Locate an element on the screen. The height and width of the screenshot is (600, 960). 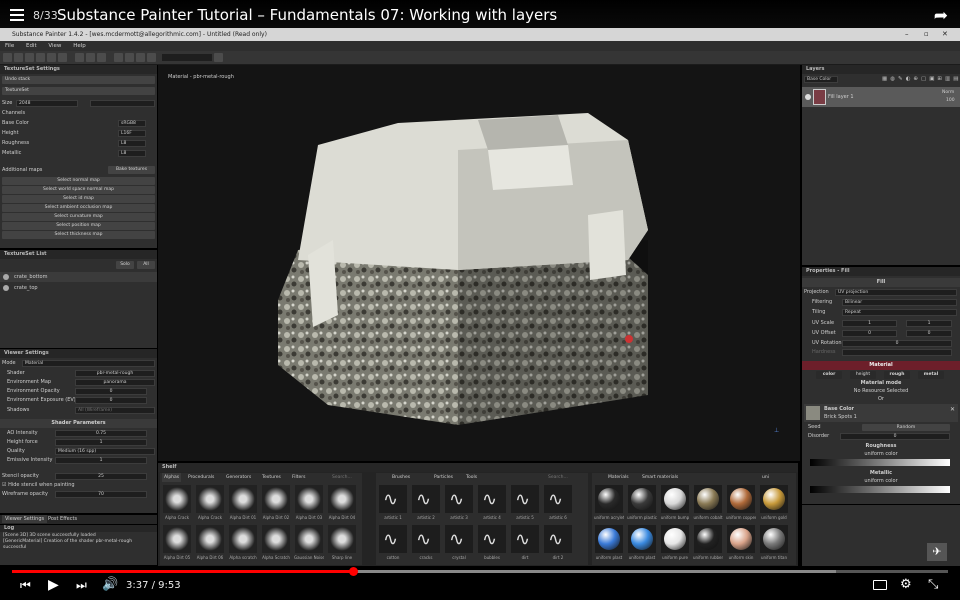
layer-blend: Norm is located at coordinates (948, 92).